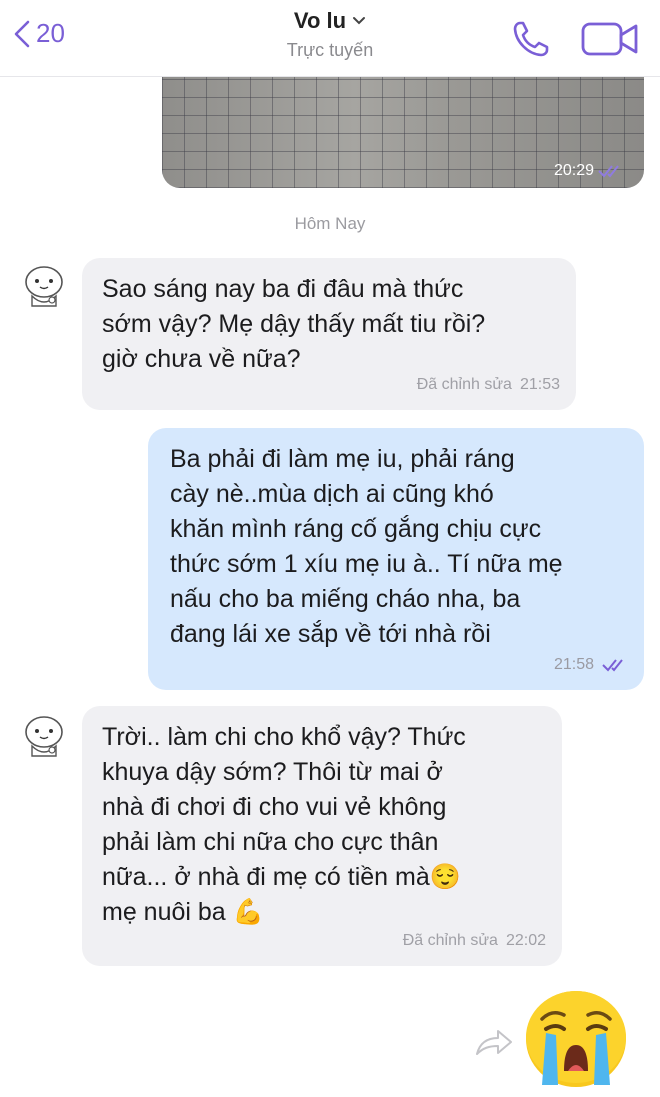  I want to click on message-meta: Đã chỉnh sửa 21:53, so click(488, 384).